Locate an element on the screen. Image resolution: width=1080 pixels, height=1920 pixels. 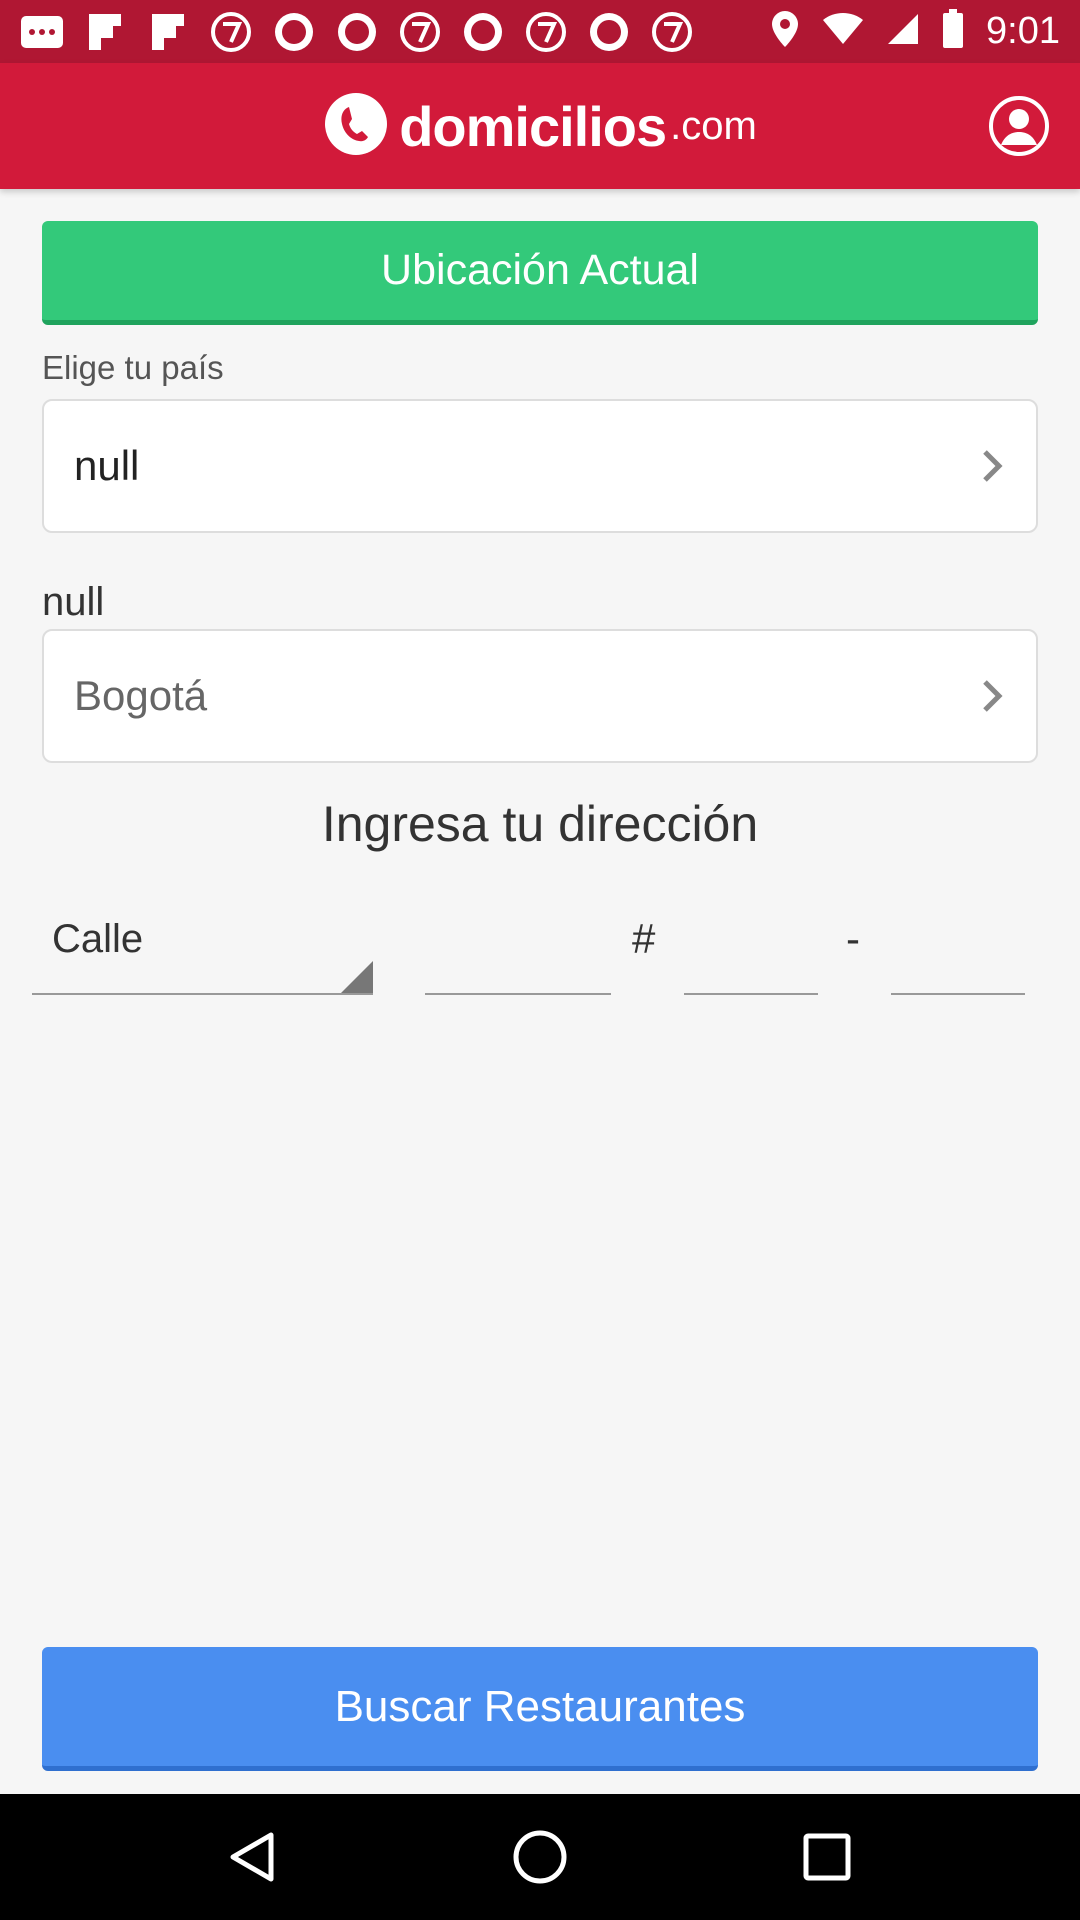
navigation-bar is located at coordinates (540, 1857).